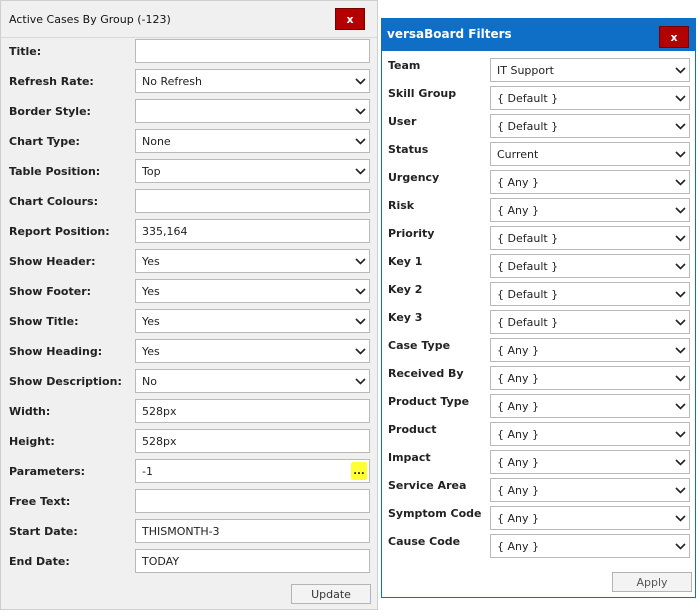 This screenshot has width=698, height=614. I want to click on filters-close-button: x, so click(674, 37).